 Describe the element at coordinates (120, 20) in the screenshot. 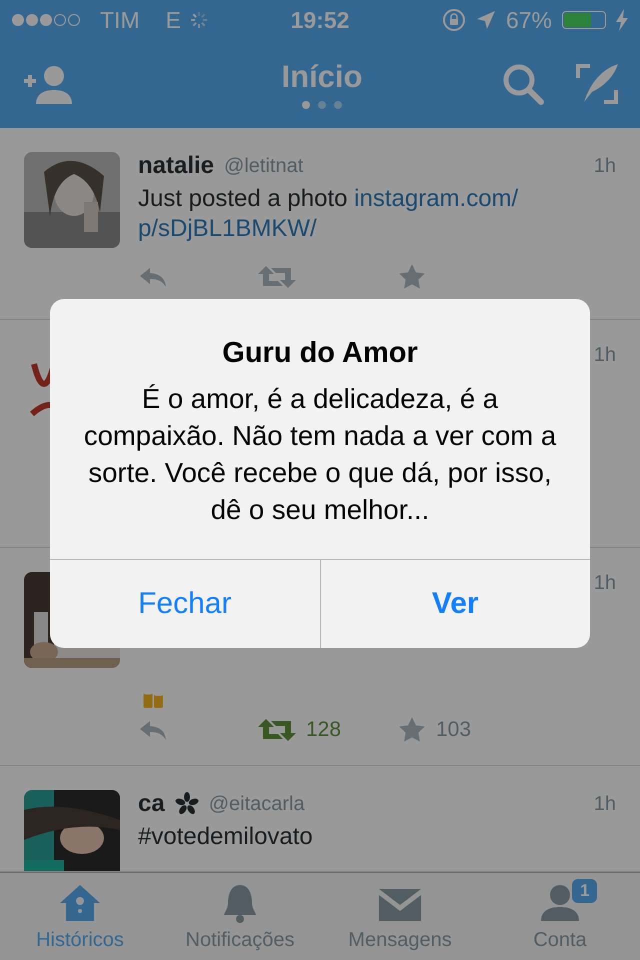

I see `carrier-name: TIM` at that location.